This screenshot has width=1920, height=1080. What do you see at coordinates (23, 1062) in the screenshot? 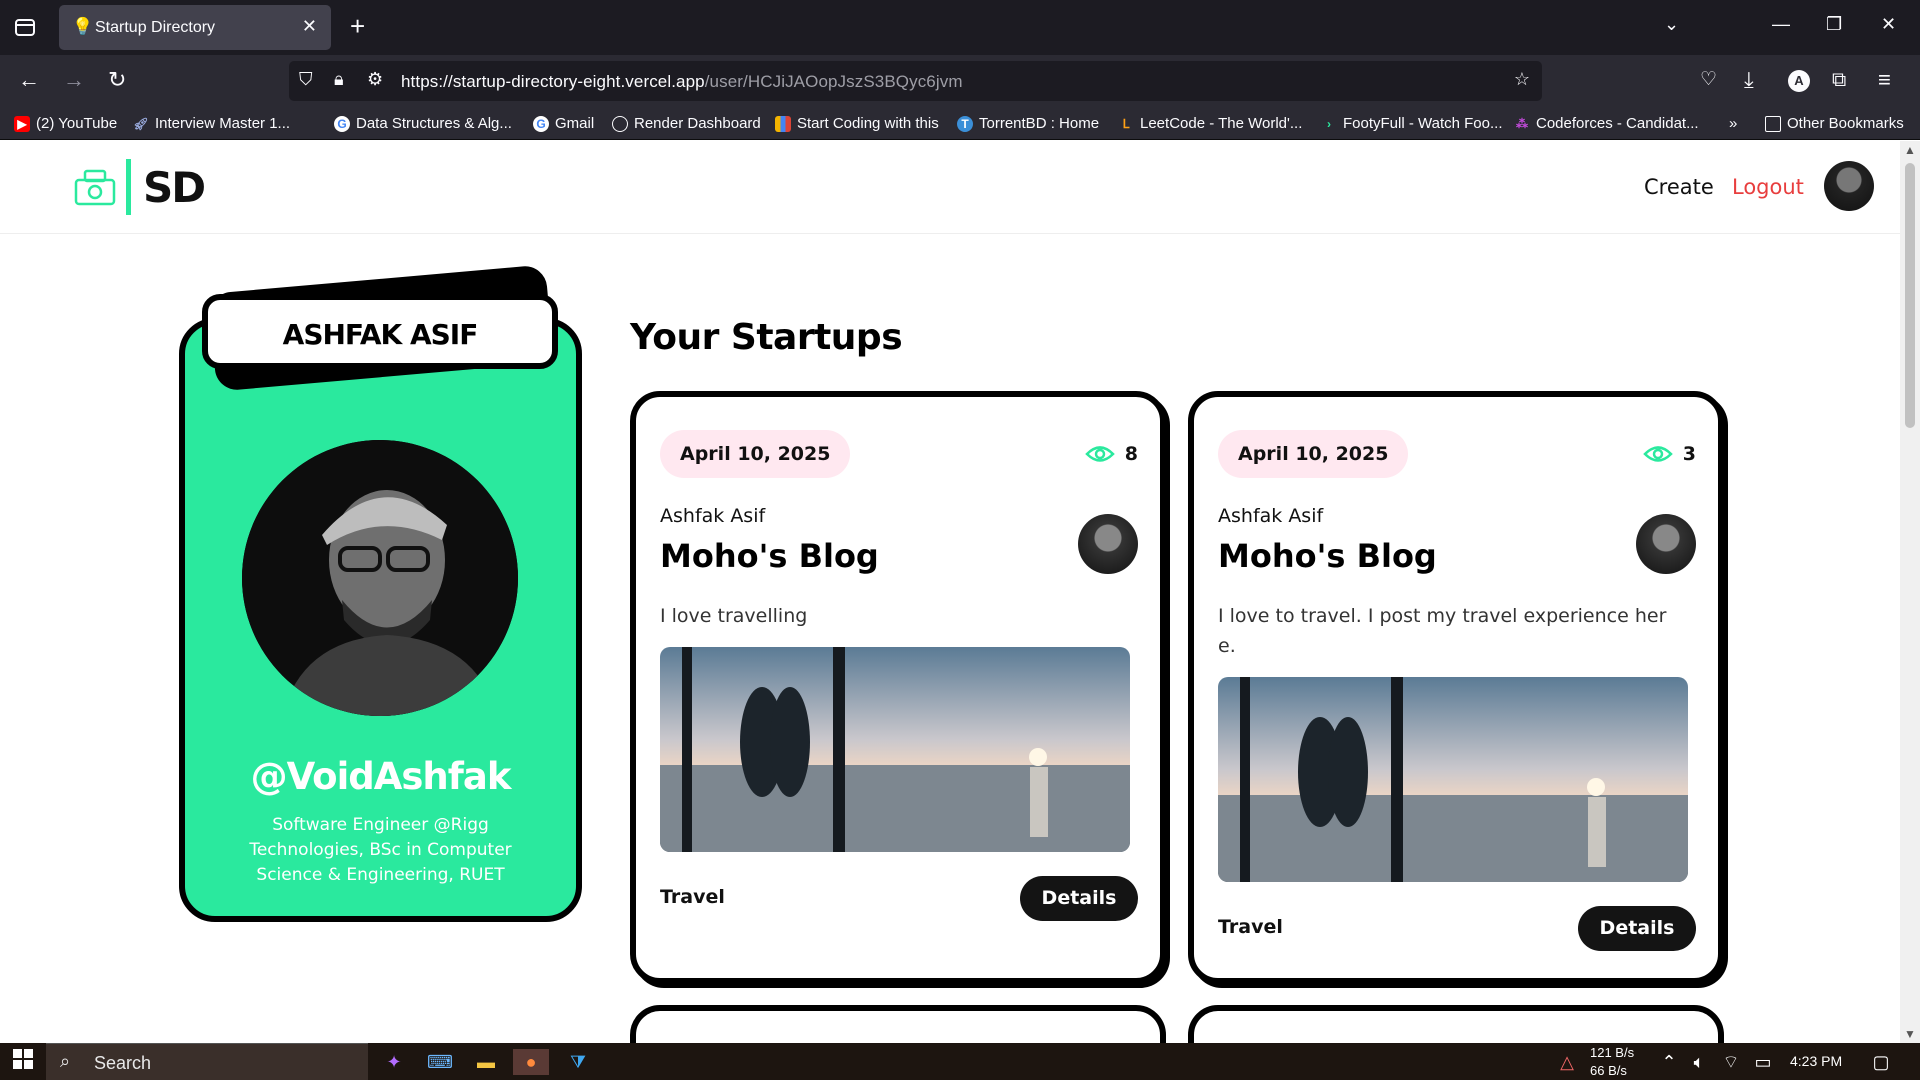
I see `windows-start-icon` at bounding box center [23, 1062].